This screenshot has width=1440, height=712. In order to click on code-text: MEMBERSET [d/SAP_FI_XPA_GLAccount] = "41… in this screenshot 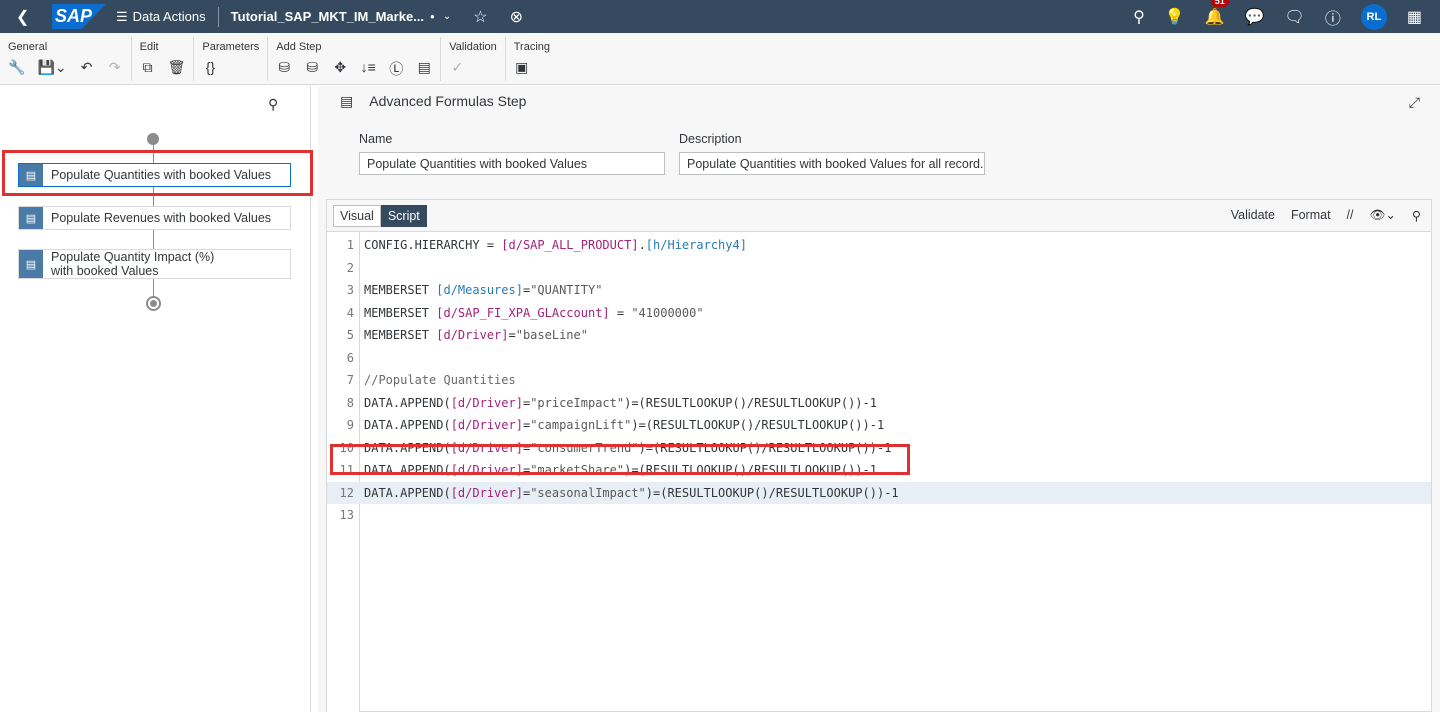, I will do `click(534, 312)`.